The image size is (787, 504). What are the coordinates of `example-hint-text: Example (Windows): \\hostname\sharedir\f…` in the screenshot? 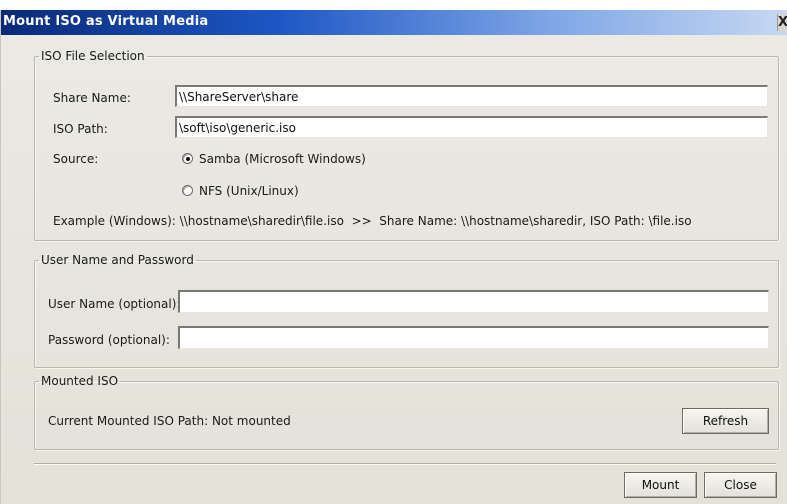 It's located at (372, 221).